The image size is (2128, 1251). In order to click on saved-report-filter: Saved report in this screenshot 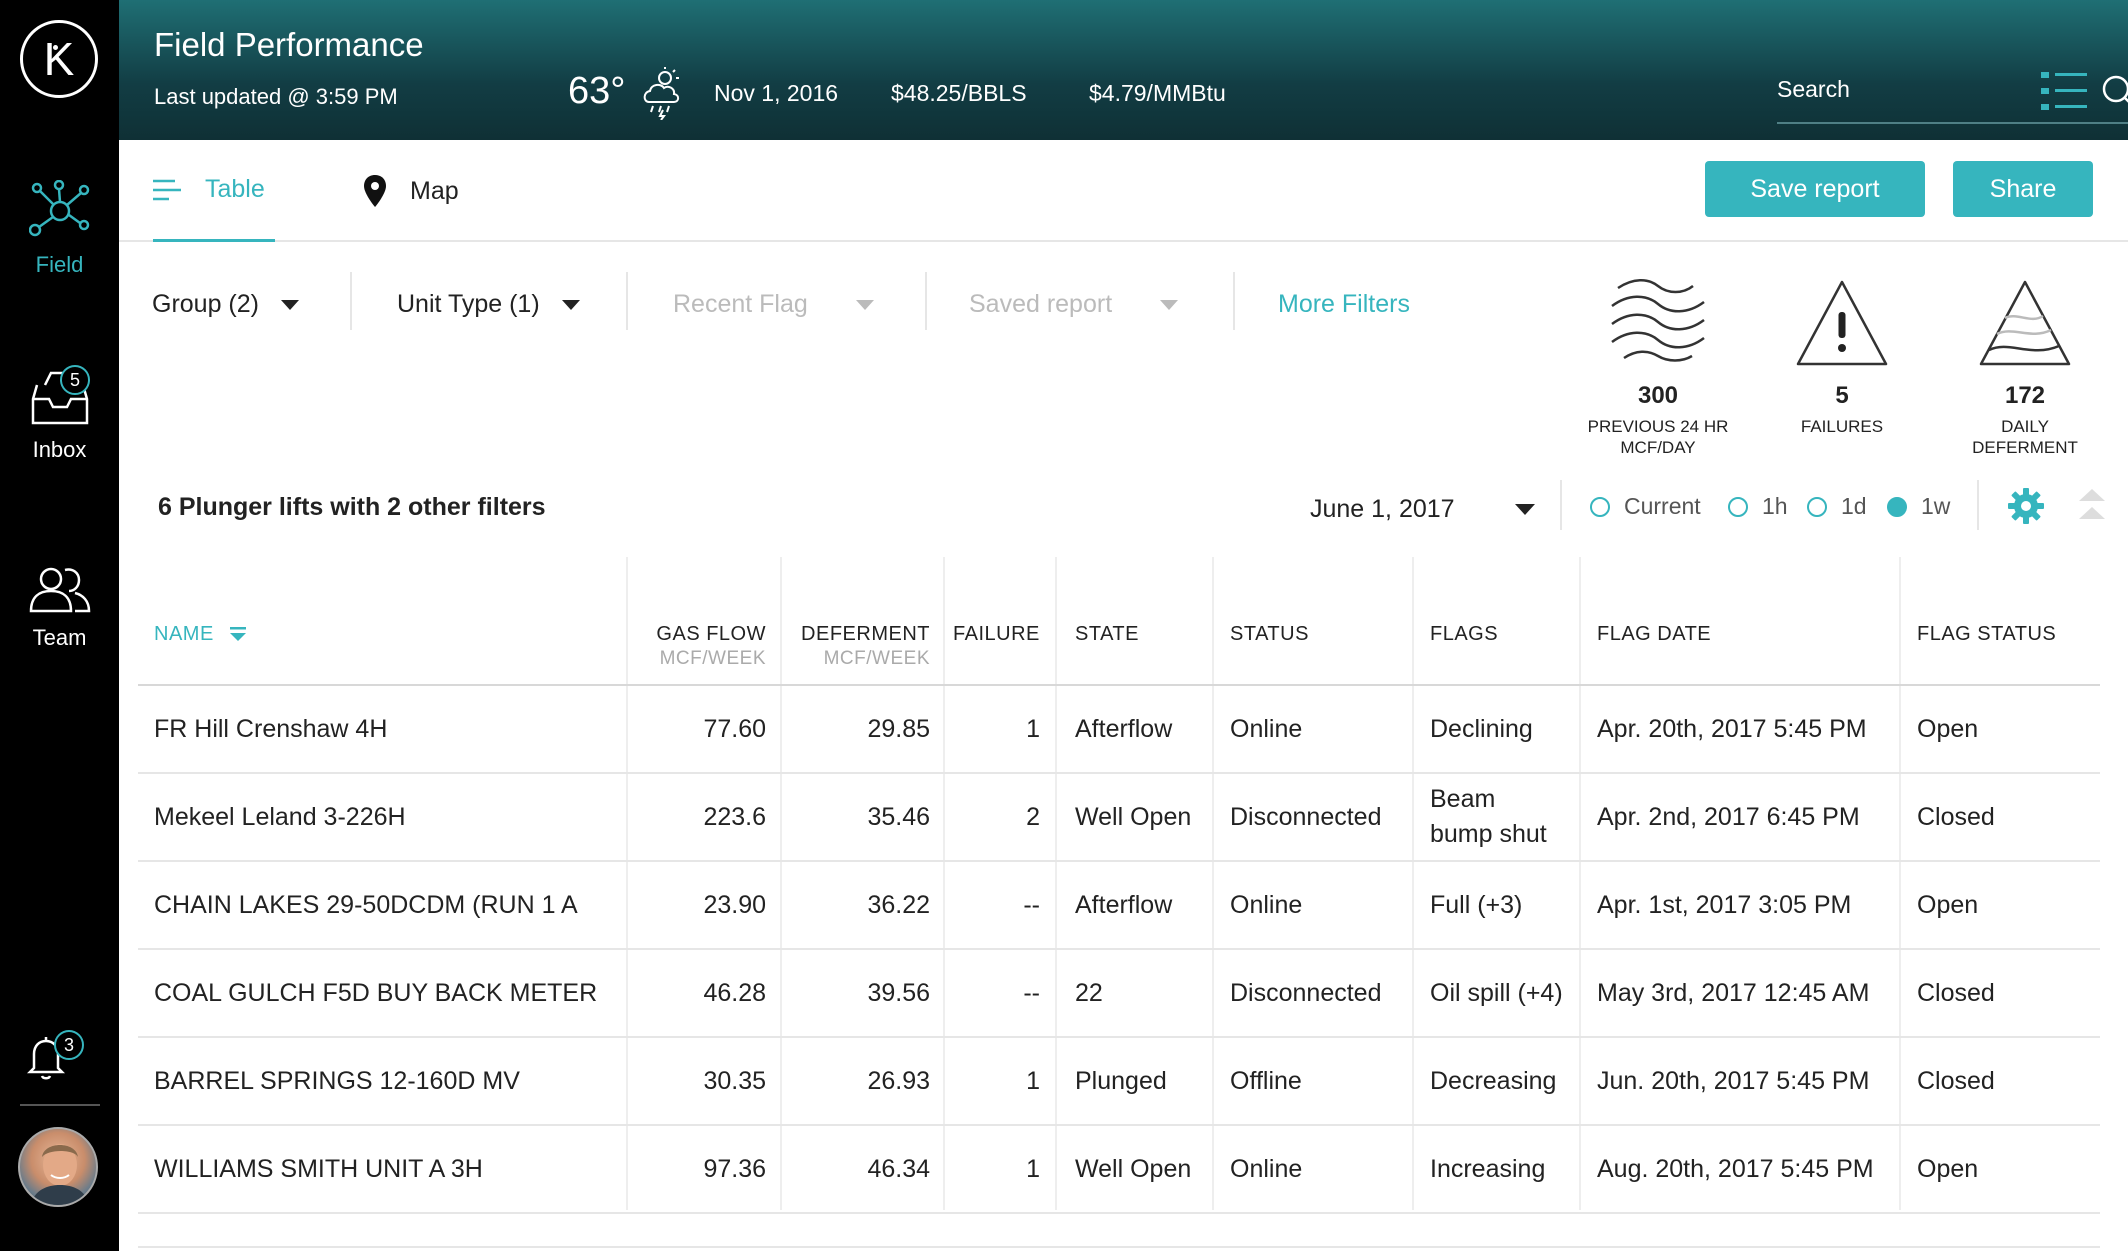, I will do `click(1074, 304)`.